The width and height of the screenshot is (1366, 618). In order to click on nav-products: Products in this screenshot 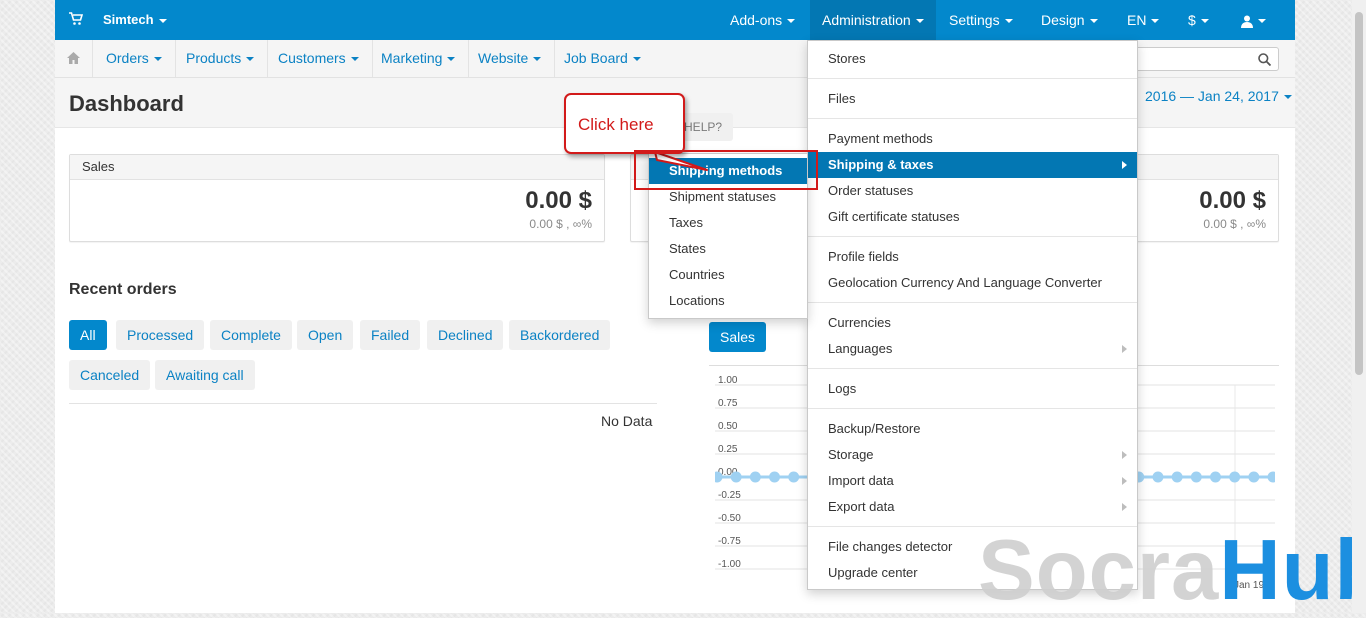, I will do `click(221, 58)`.